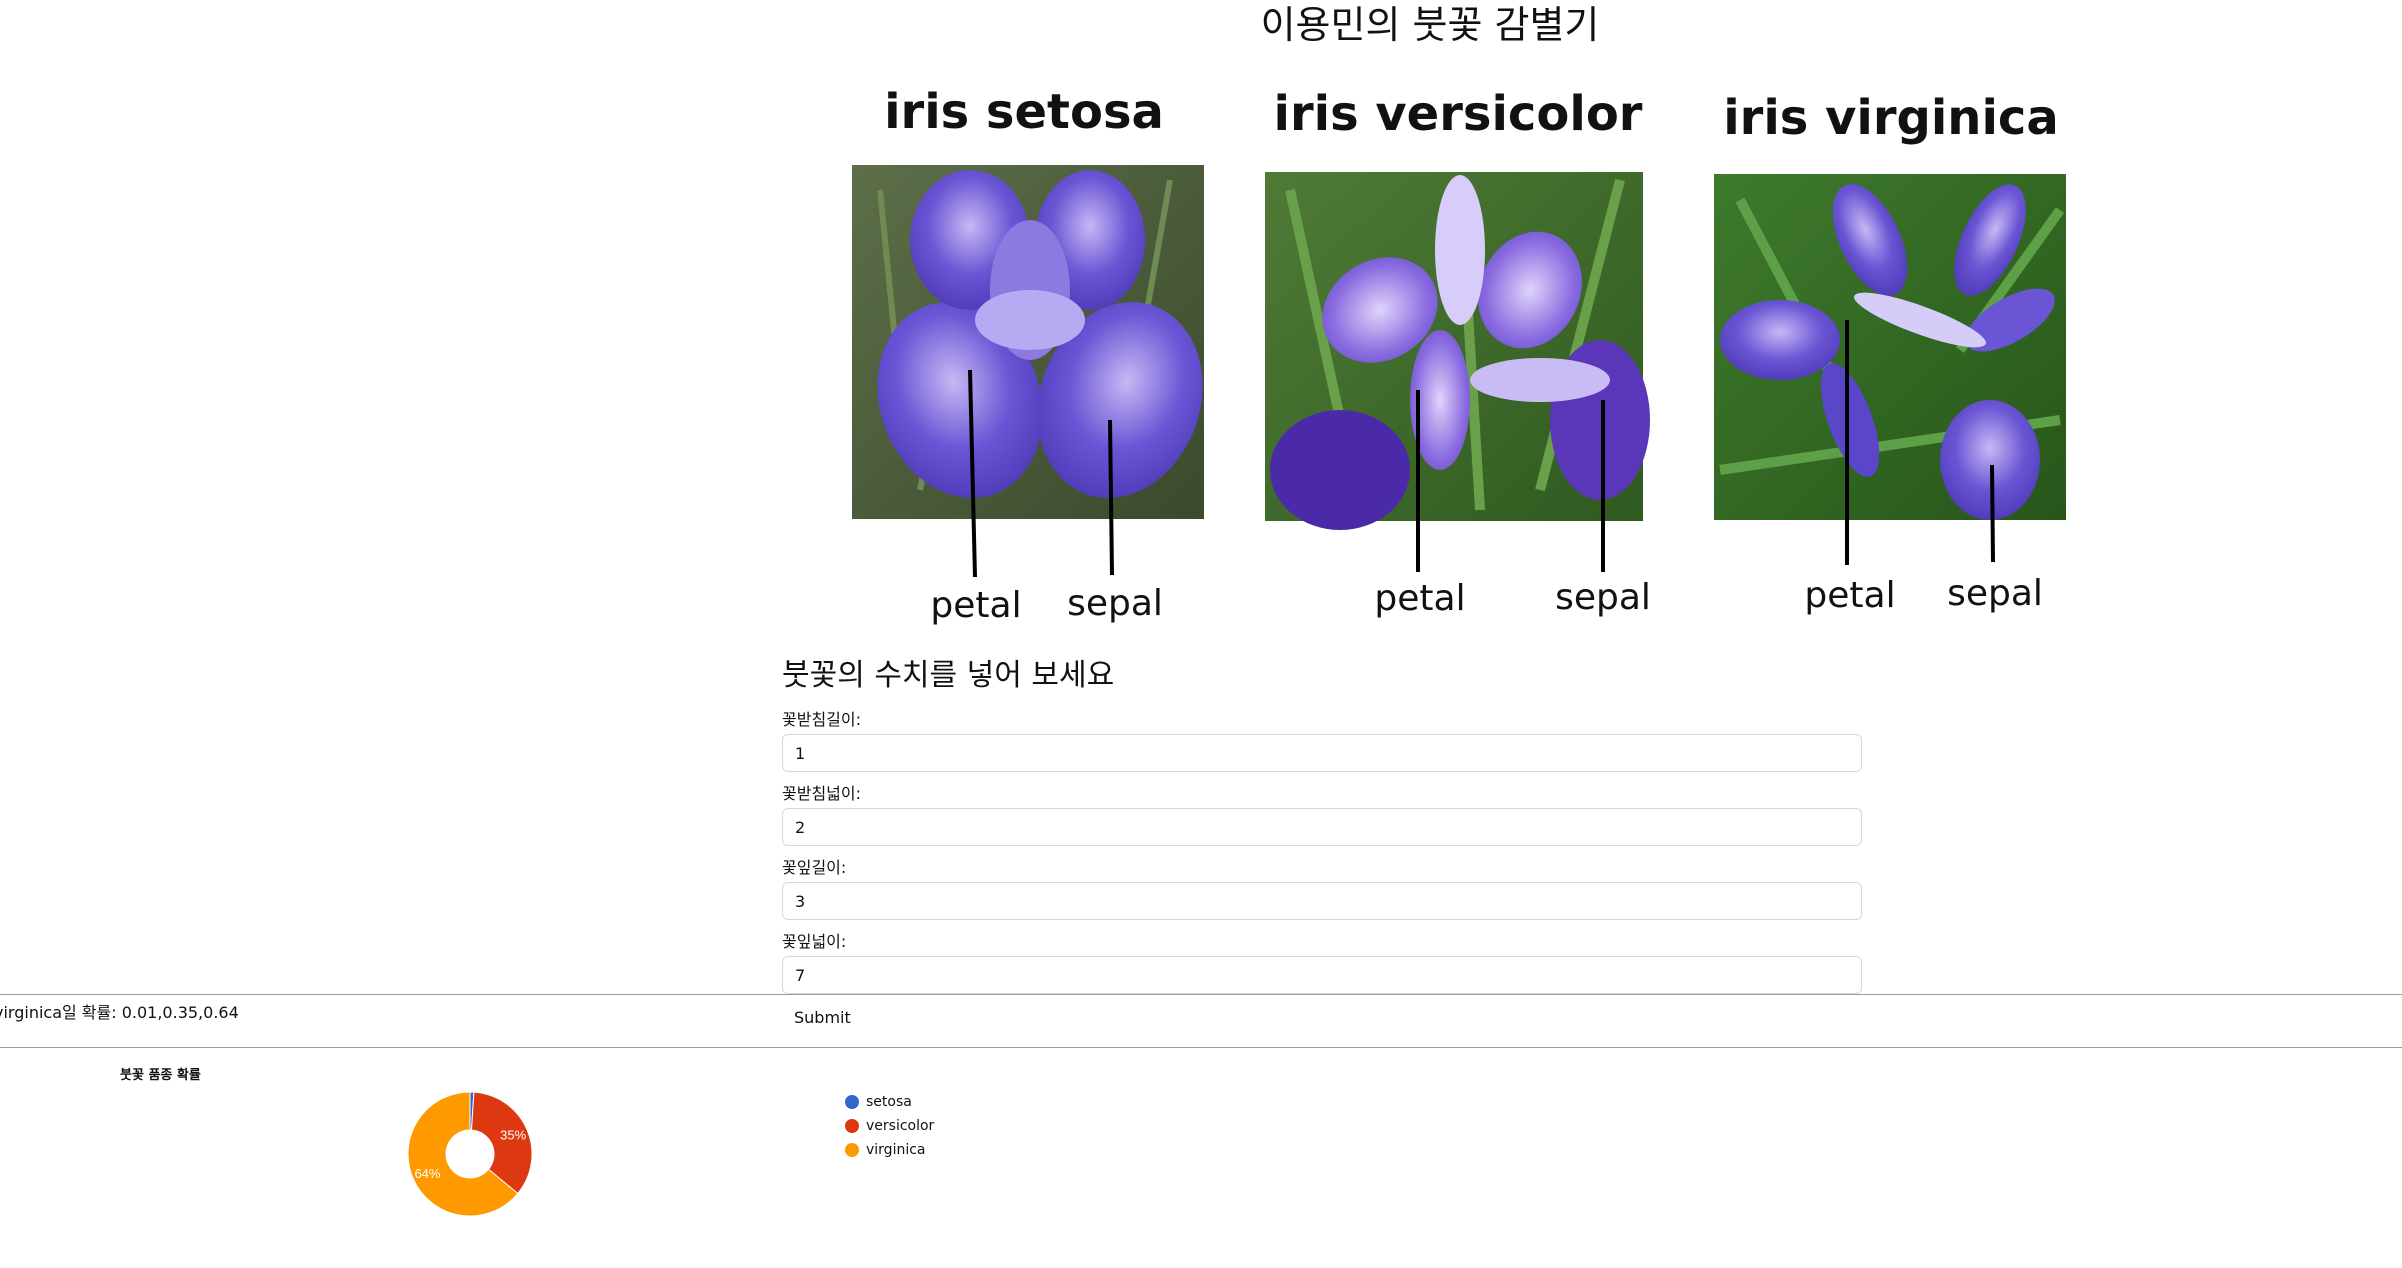 The height and width of the screenshot is (1268, 2402). Describe the element at coordinates (1028, 358) in the screenshot. I see `setosa-panel: iris setosa petal sepal` at that location.